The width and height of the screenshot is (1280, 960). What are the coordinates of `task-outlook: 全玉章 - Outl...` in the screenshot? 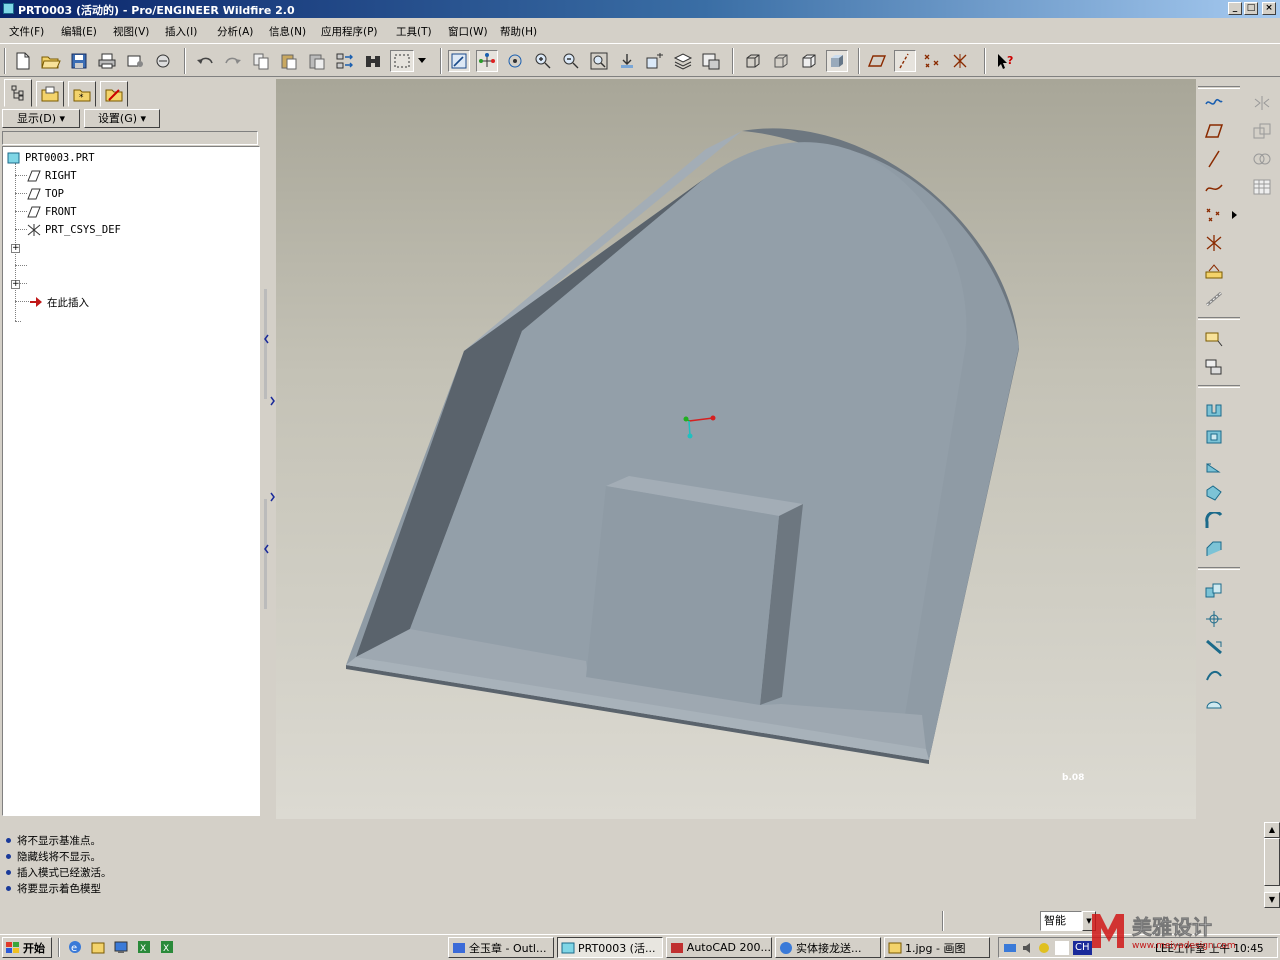 It's located at (501, 947).